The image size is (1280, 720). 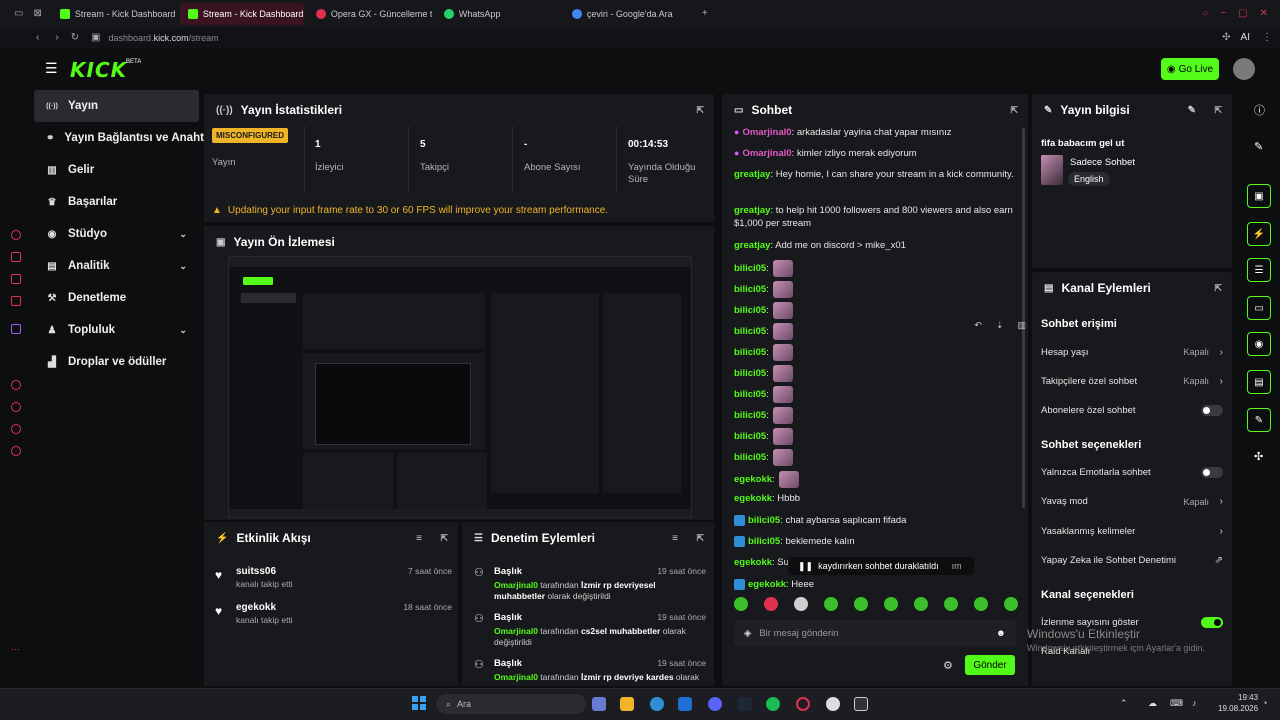 What do you see at coordinates (715, 704) in the screenshot?
I see `discord-icon` at bounding box center [715, 704].